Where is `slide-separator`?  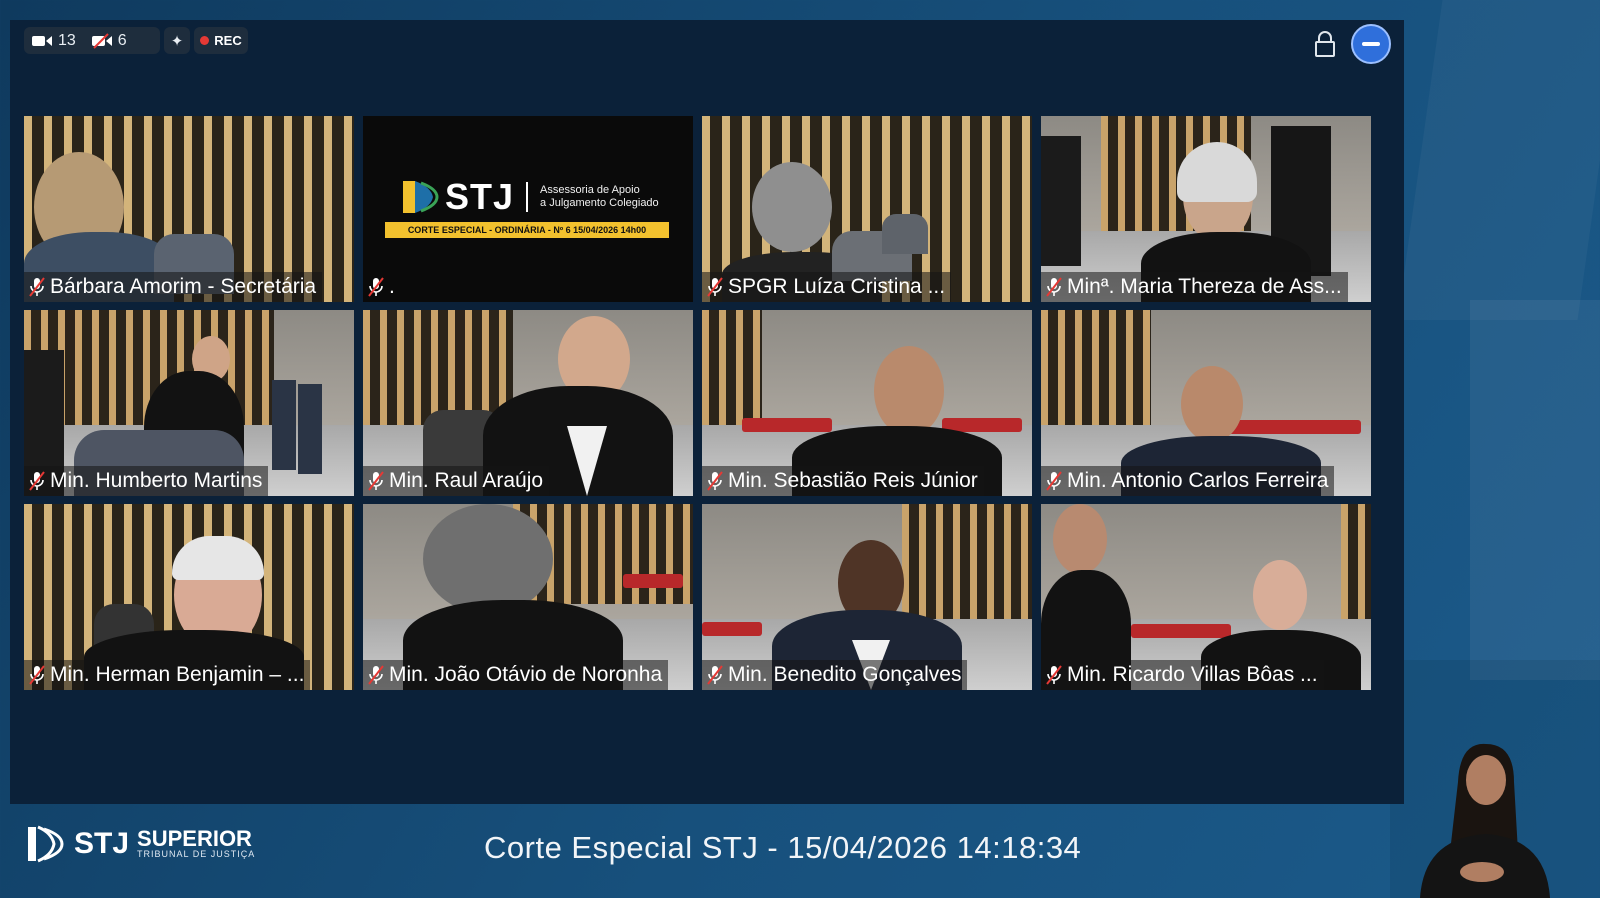 slide-separator is located at coordinates (527, 197).